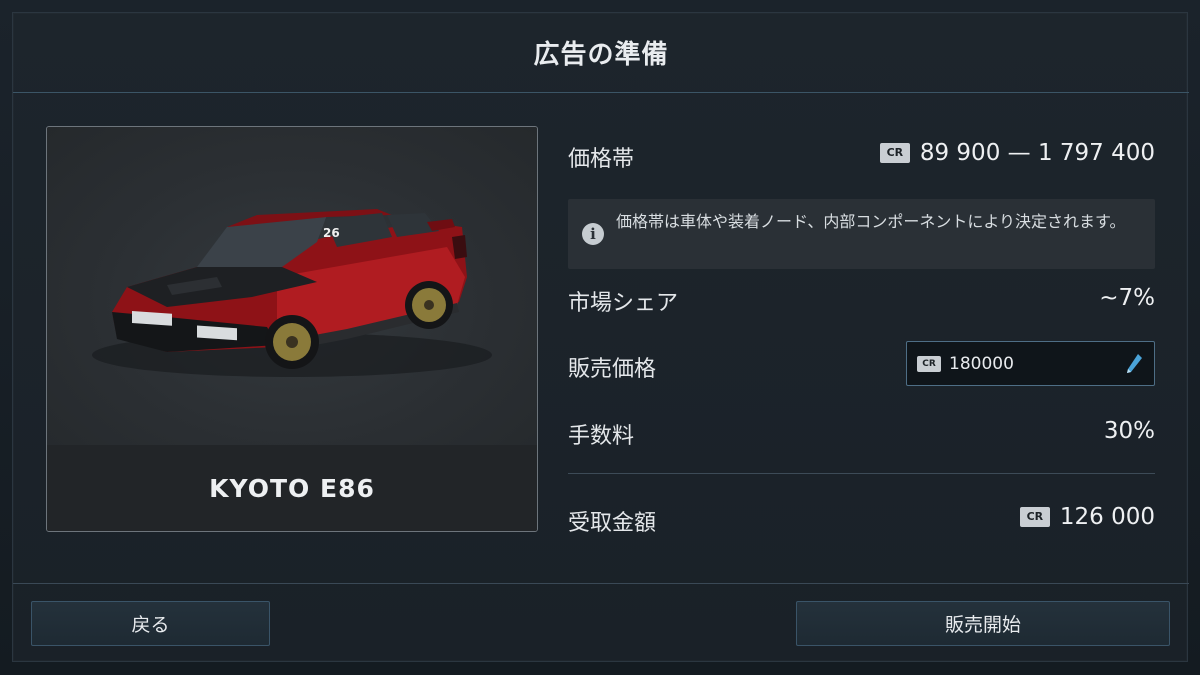 The image size is (1200, 675). What do you see at coordinates (331, 233) in the screenshot?
I see `car-decal-number: 26` at bounding box center [331, 233].